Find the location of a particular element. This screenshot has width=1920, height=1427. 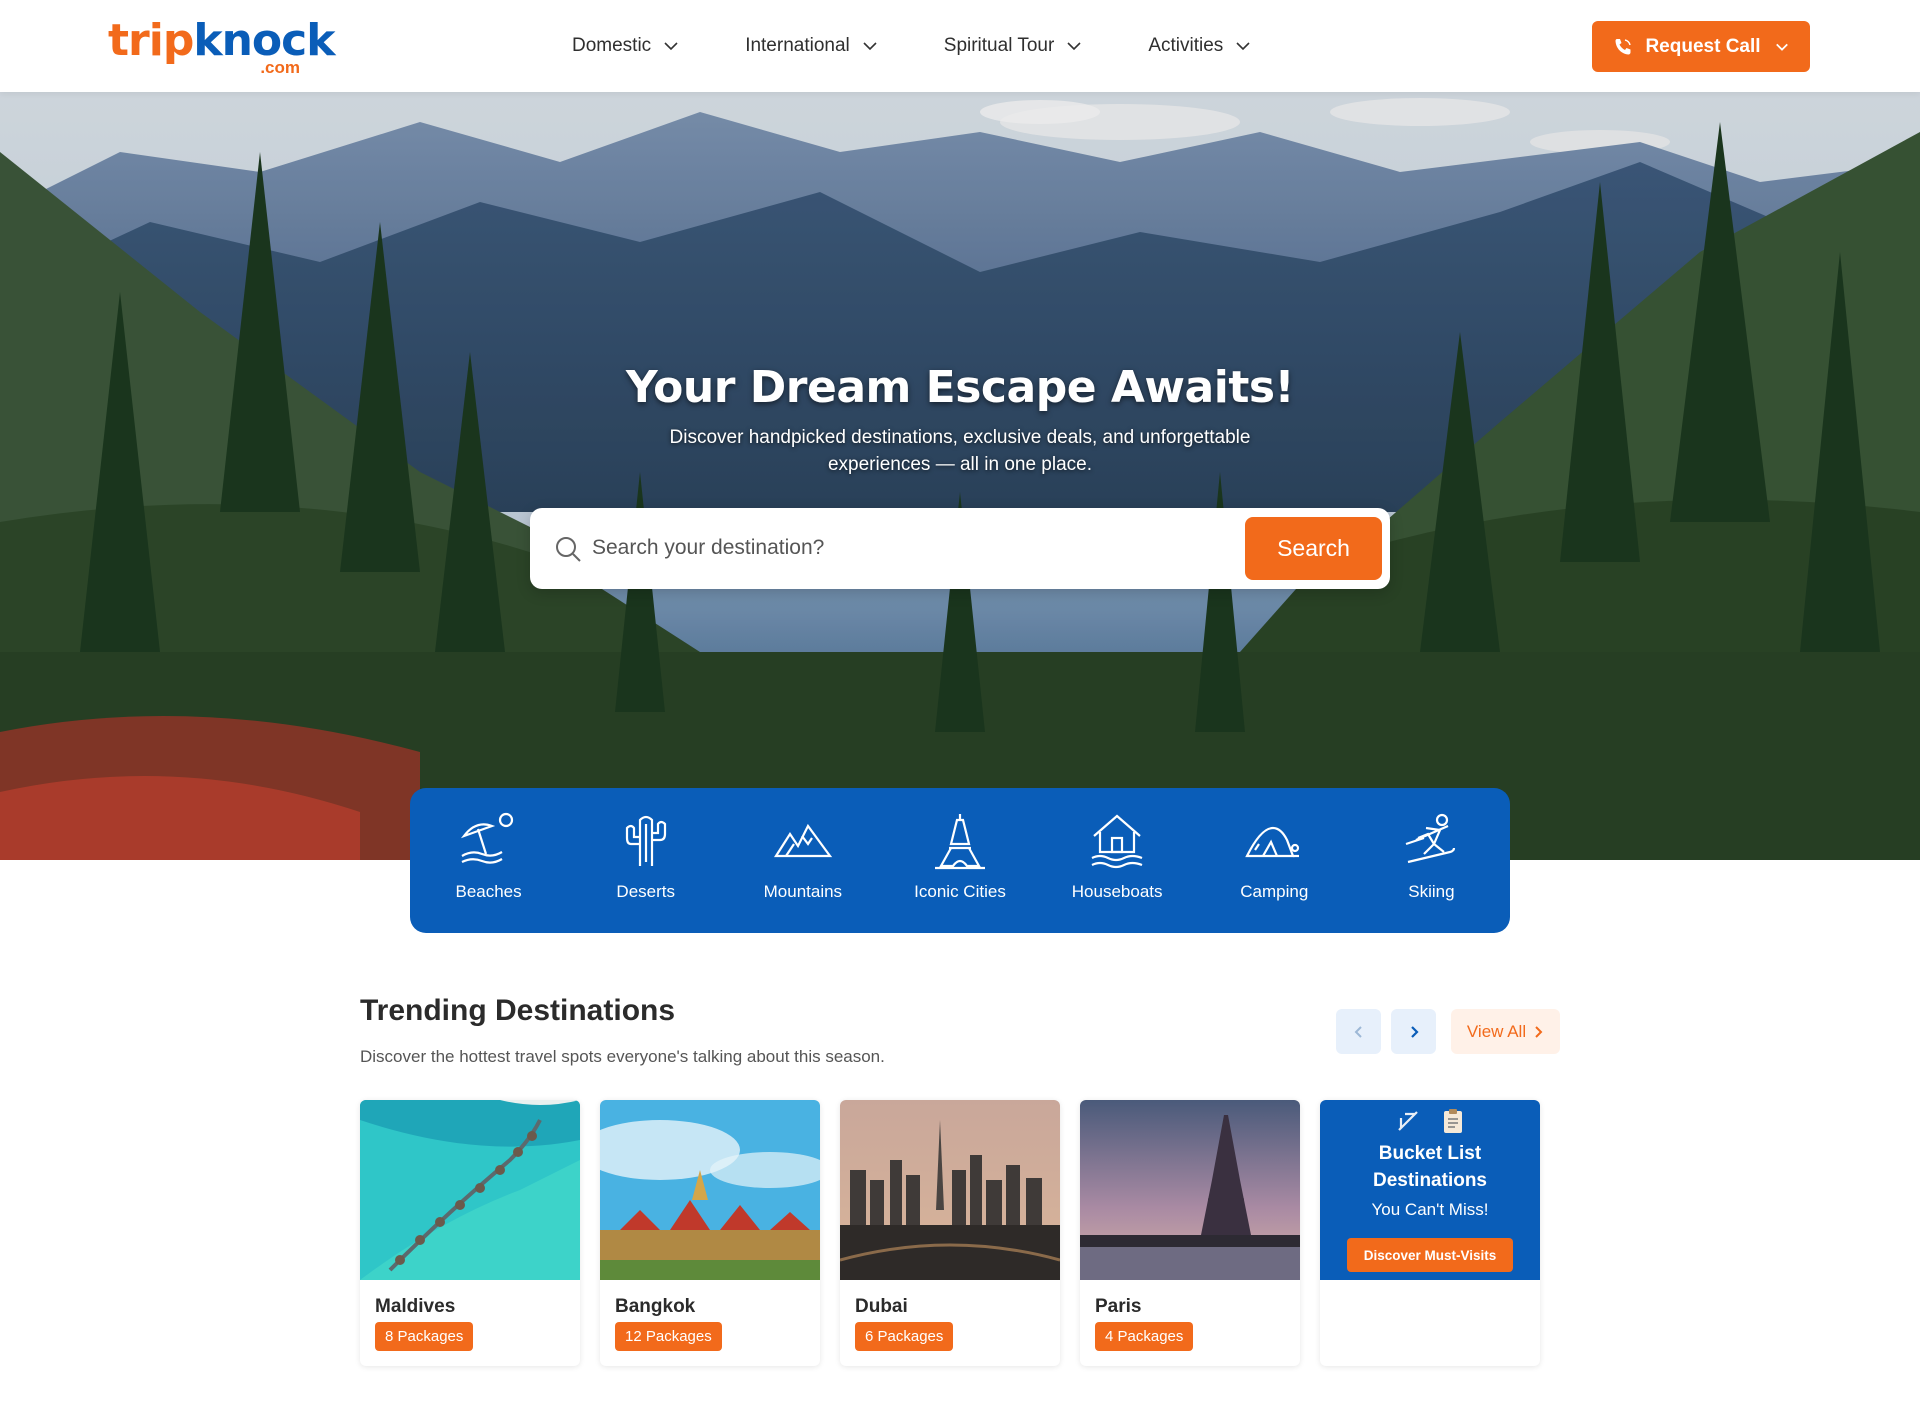

logo-text-trip: trip is located at coordinates (151, 40).